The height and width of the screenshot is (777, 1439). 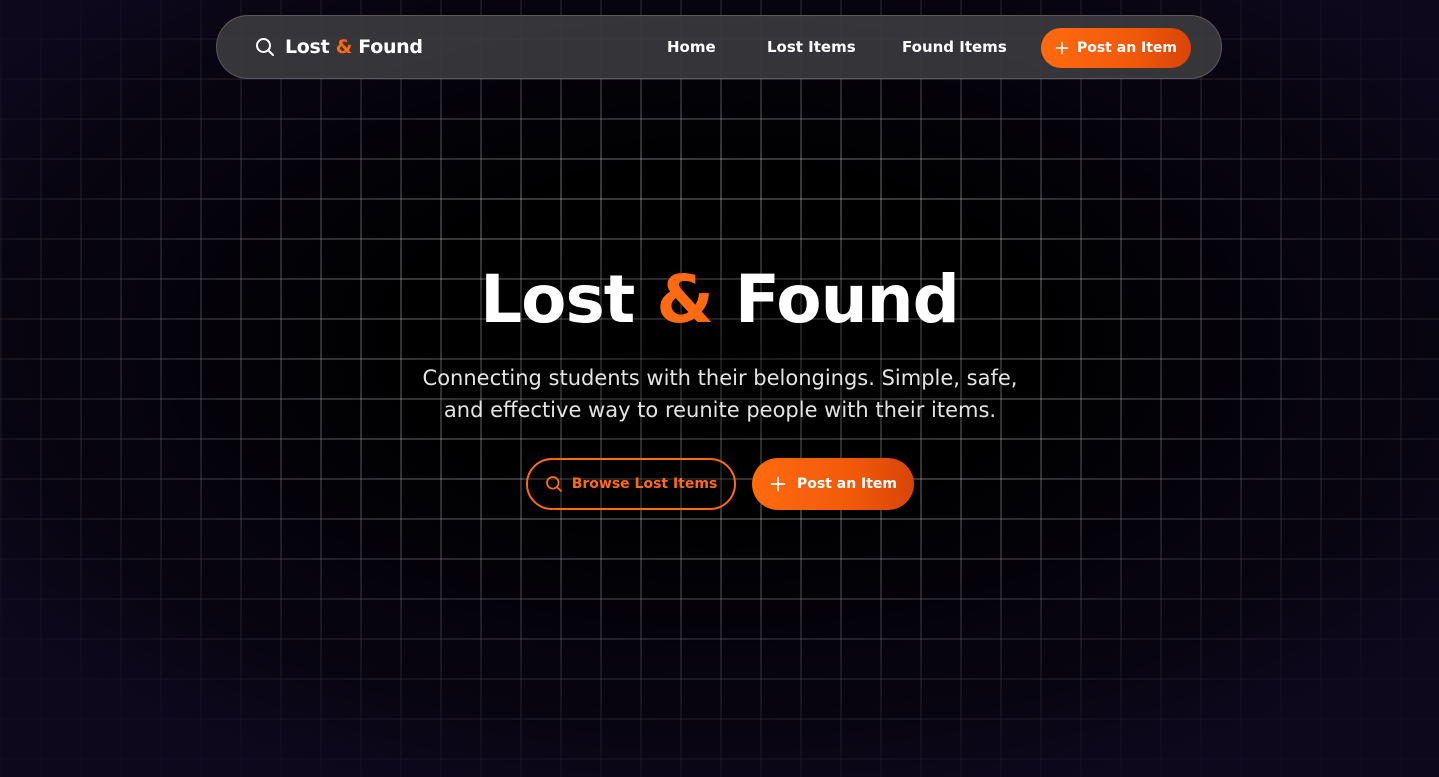 I want to click on brand-name: Lost & Found, so click(x=354, y=47).